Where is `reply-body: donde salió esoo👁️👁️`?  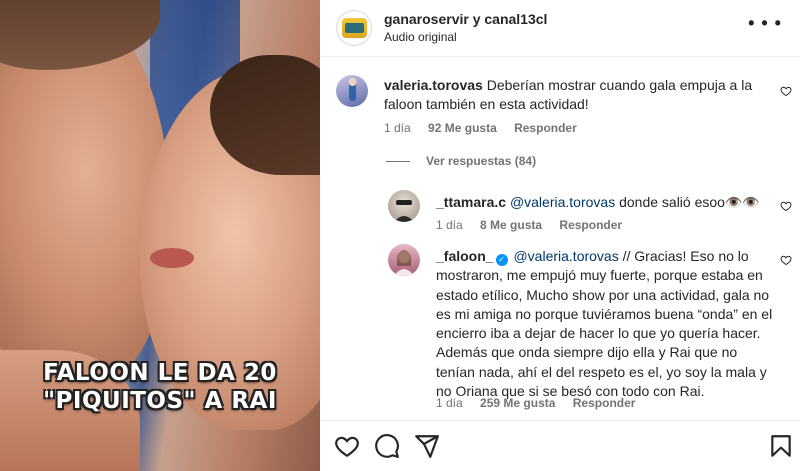 reply-body: donde salió esoo👁️👁️ is located at coordinates (687, 202).